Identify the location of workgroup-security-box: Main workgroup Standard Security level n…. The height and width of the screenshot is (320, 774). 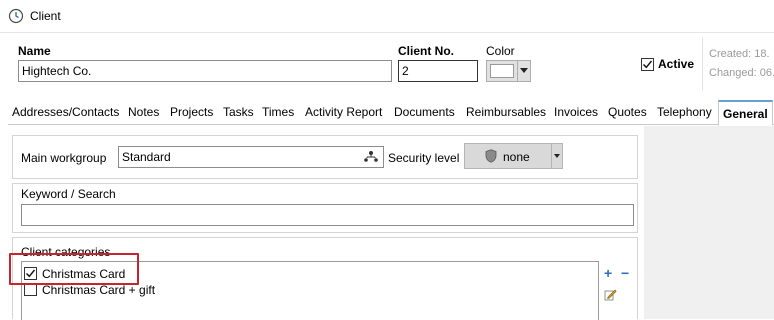
(325, 157).